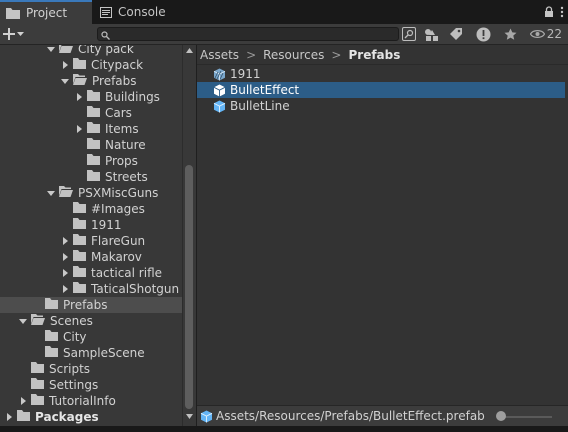  I want to click on log-filter-button, so click(483, 34).